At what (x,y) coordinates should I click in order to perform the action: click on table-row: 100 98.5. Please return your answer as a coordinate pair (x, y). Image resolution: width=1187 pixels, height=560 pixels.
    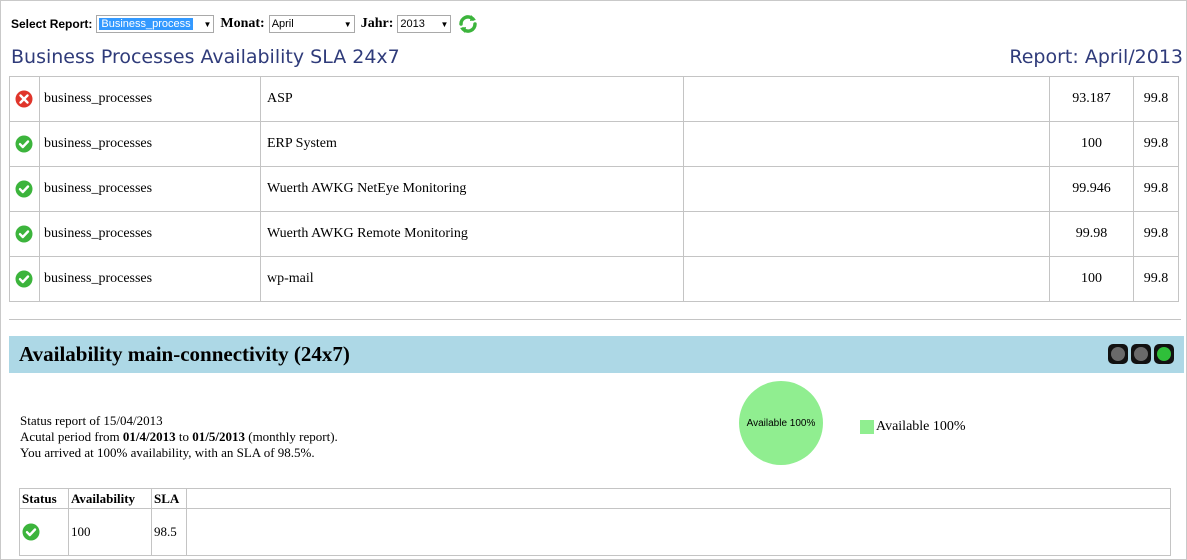
    Looking at the image, I should click on (595, 532).